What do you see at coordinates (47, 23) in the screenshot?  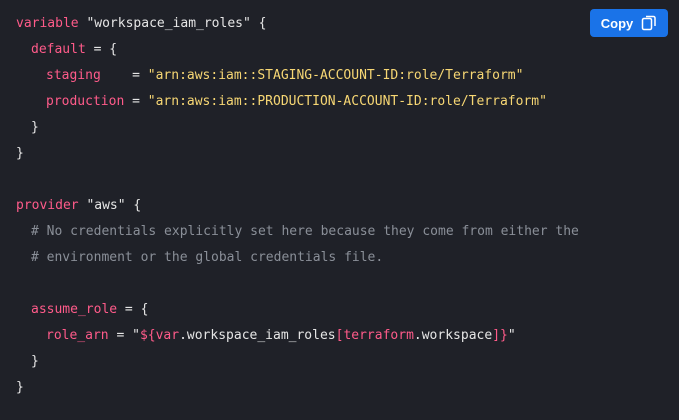 I see `keyword-variable: variable` at bounding box center [47, 23].